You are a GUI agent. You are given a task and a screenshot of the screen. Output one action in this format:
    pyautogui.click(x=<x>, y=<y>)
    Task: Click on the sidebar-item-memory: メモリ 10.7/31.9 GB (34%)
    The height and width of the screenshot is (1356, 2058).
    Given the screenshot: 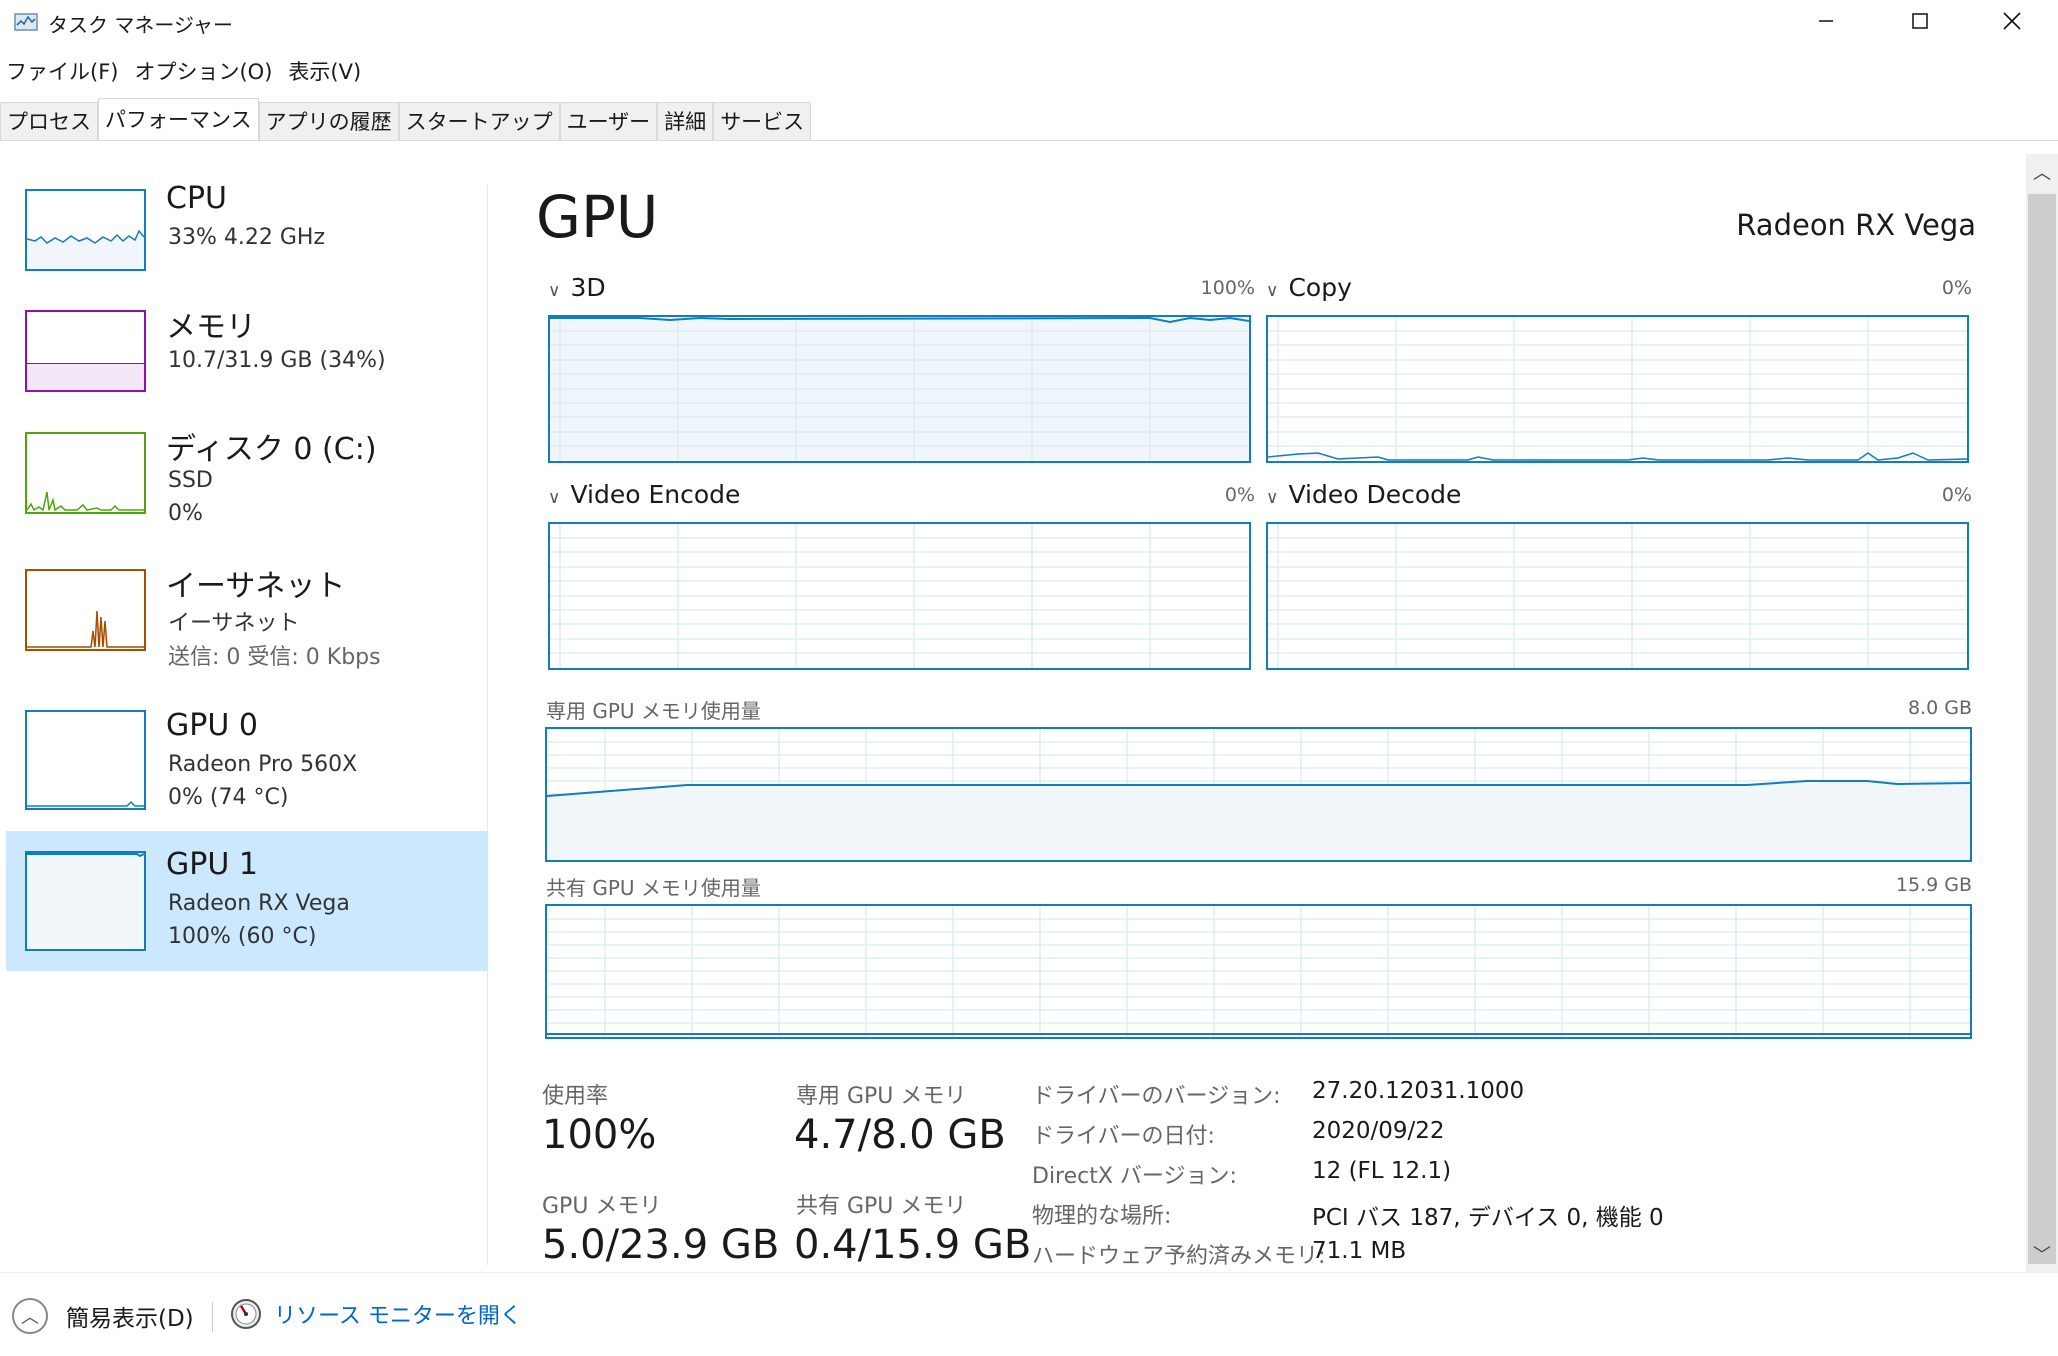 What is the action you would take?
    pyautogui.click(x=247, y=372)
    